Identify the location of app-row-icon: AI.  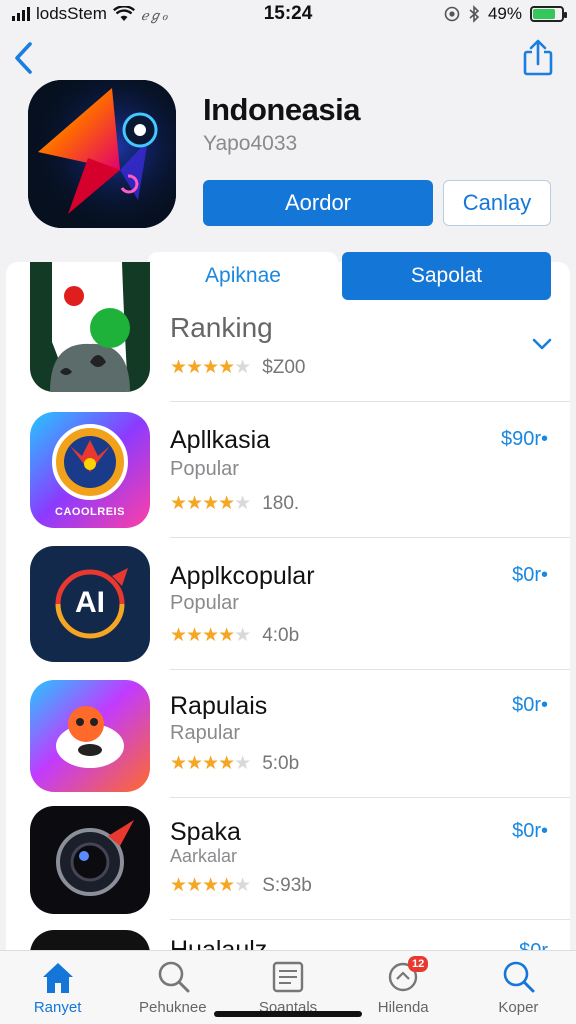
(90, 604).